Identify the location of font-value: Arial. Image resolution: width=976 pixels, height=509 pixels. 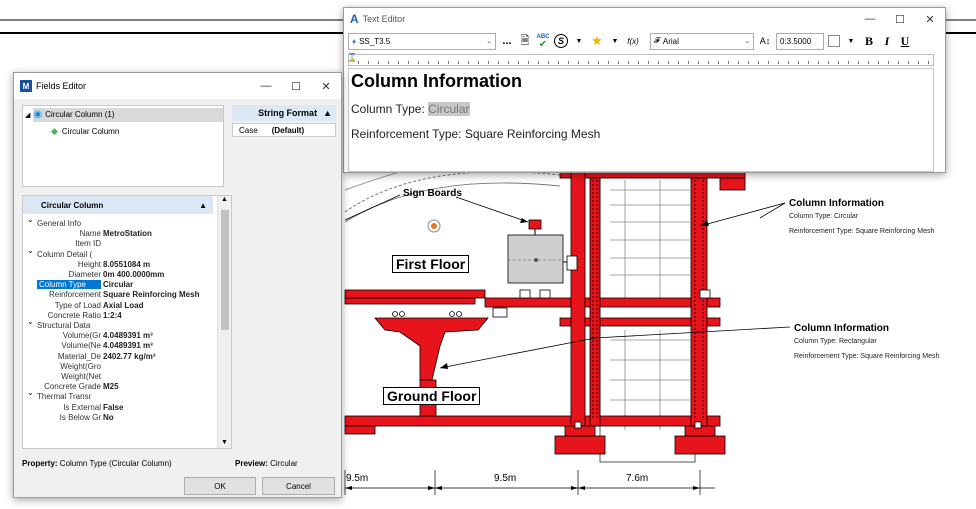
(670, 41).